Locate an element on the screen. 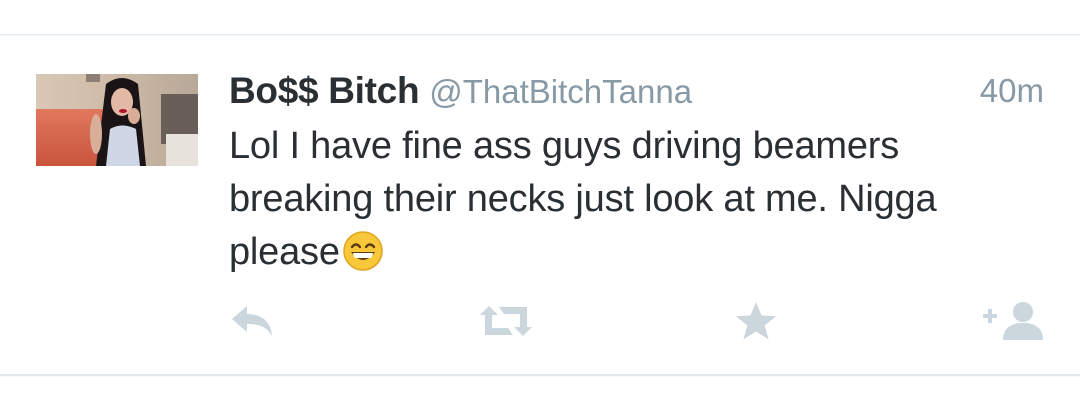  avatar-photo is located at coordinates (117, 120).